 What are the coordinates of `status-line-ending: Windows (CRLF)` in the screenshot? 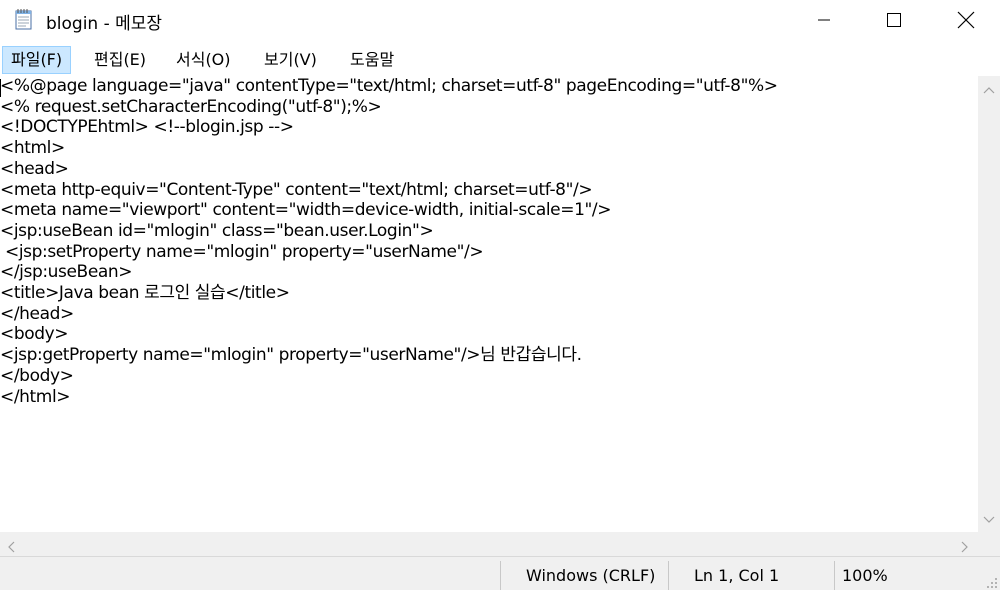 It's located at (591, 575).